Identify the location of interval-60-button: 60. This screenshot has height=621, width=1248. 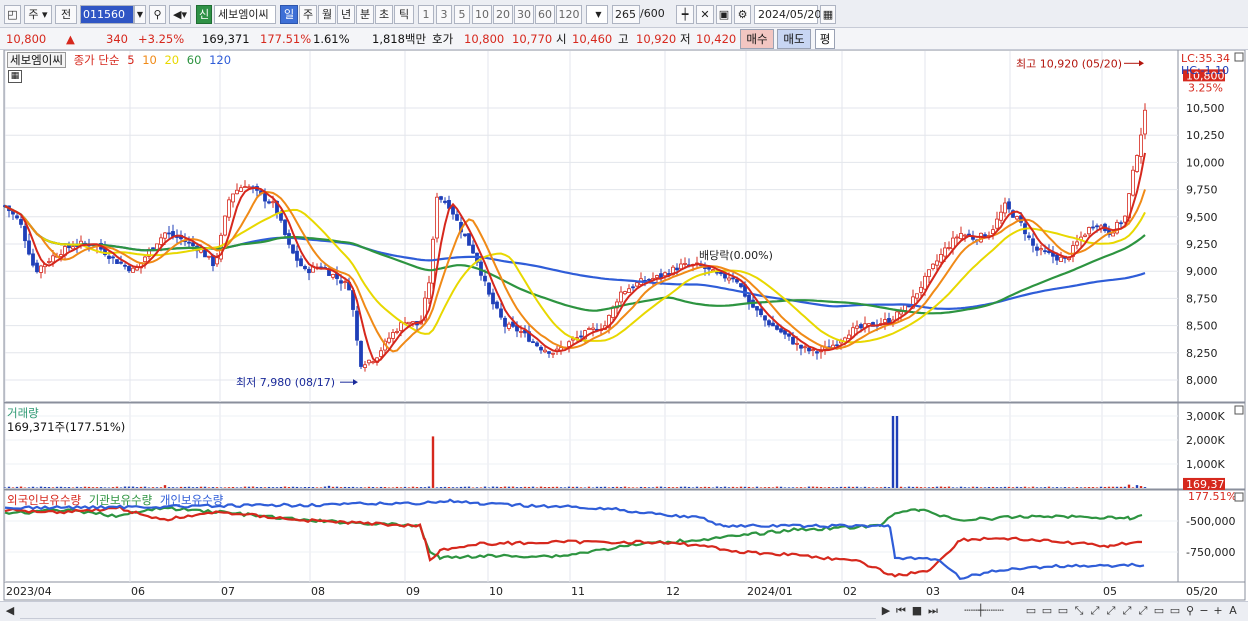
(545, 14).